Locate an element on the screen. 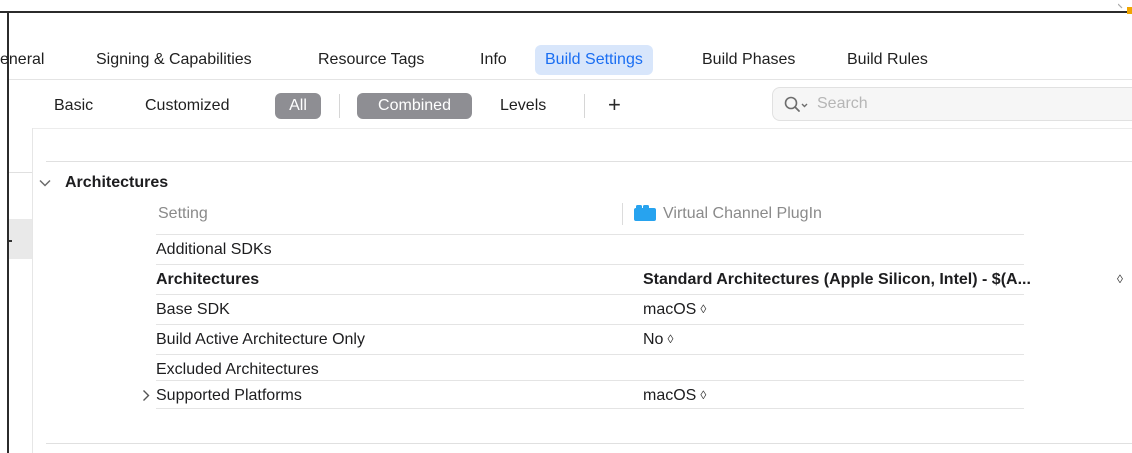 The height and width of the screenshot is (453, 1132). filter-customized: Customized is located at coordinates (187, 106).